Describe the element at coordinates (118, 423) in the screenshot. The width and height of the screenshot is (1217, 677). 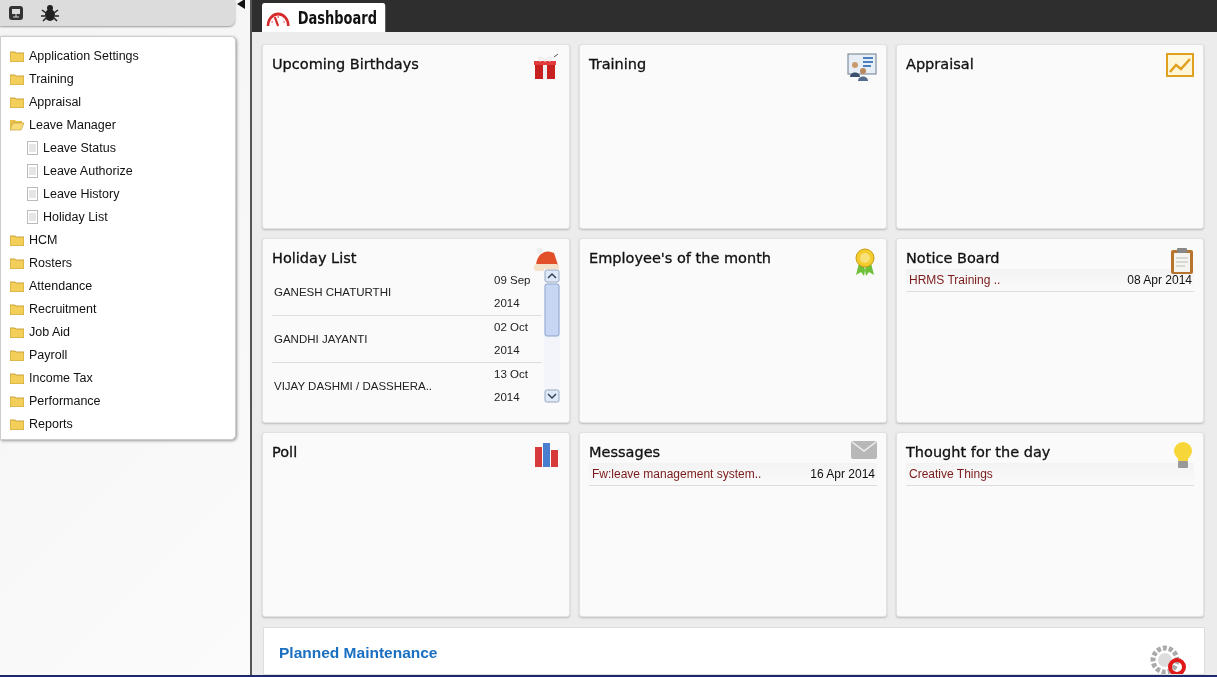
I see `tree-item: Reports` at that location.